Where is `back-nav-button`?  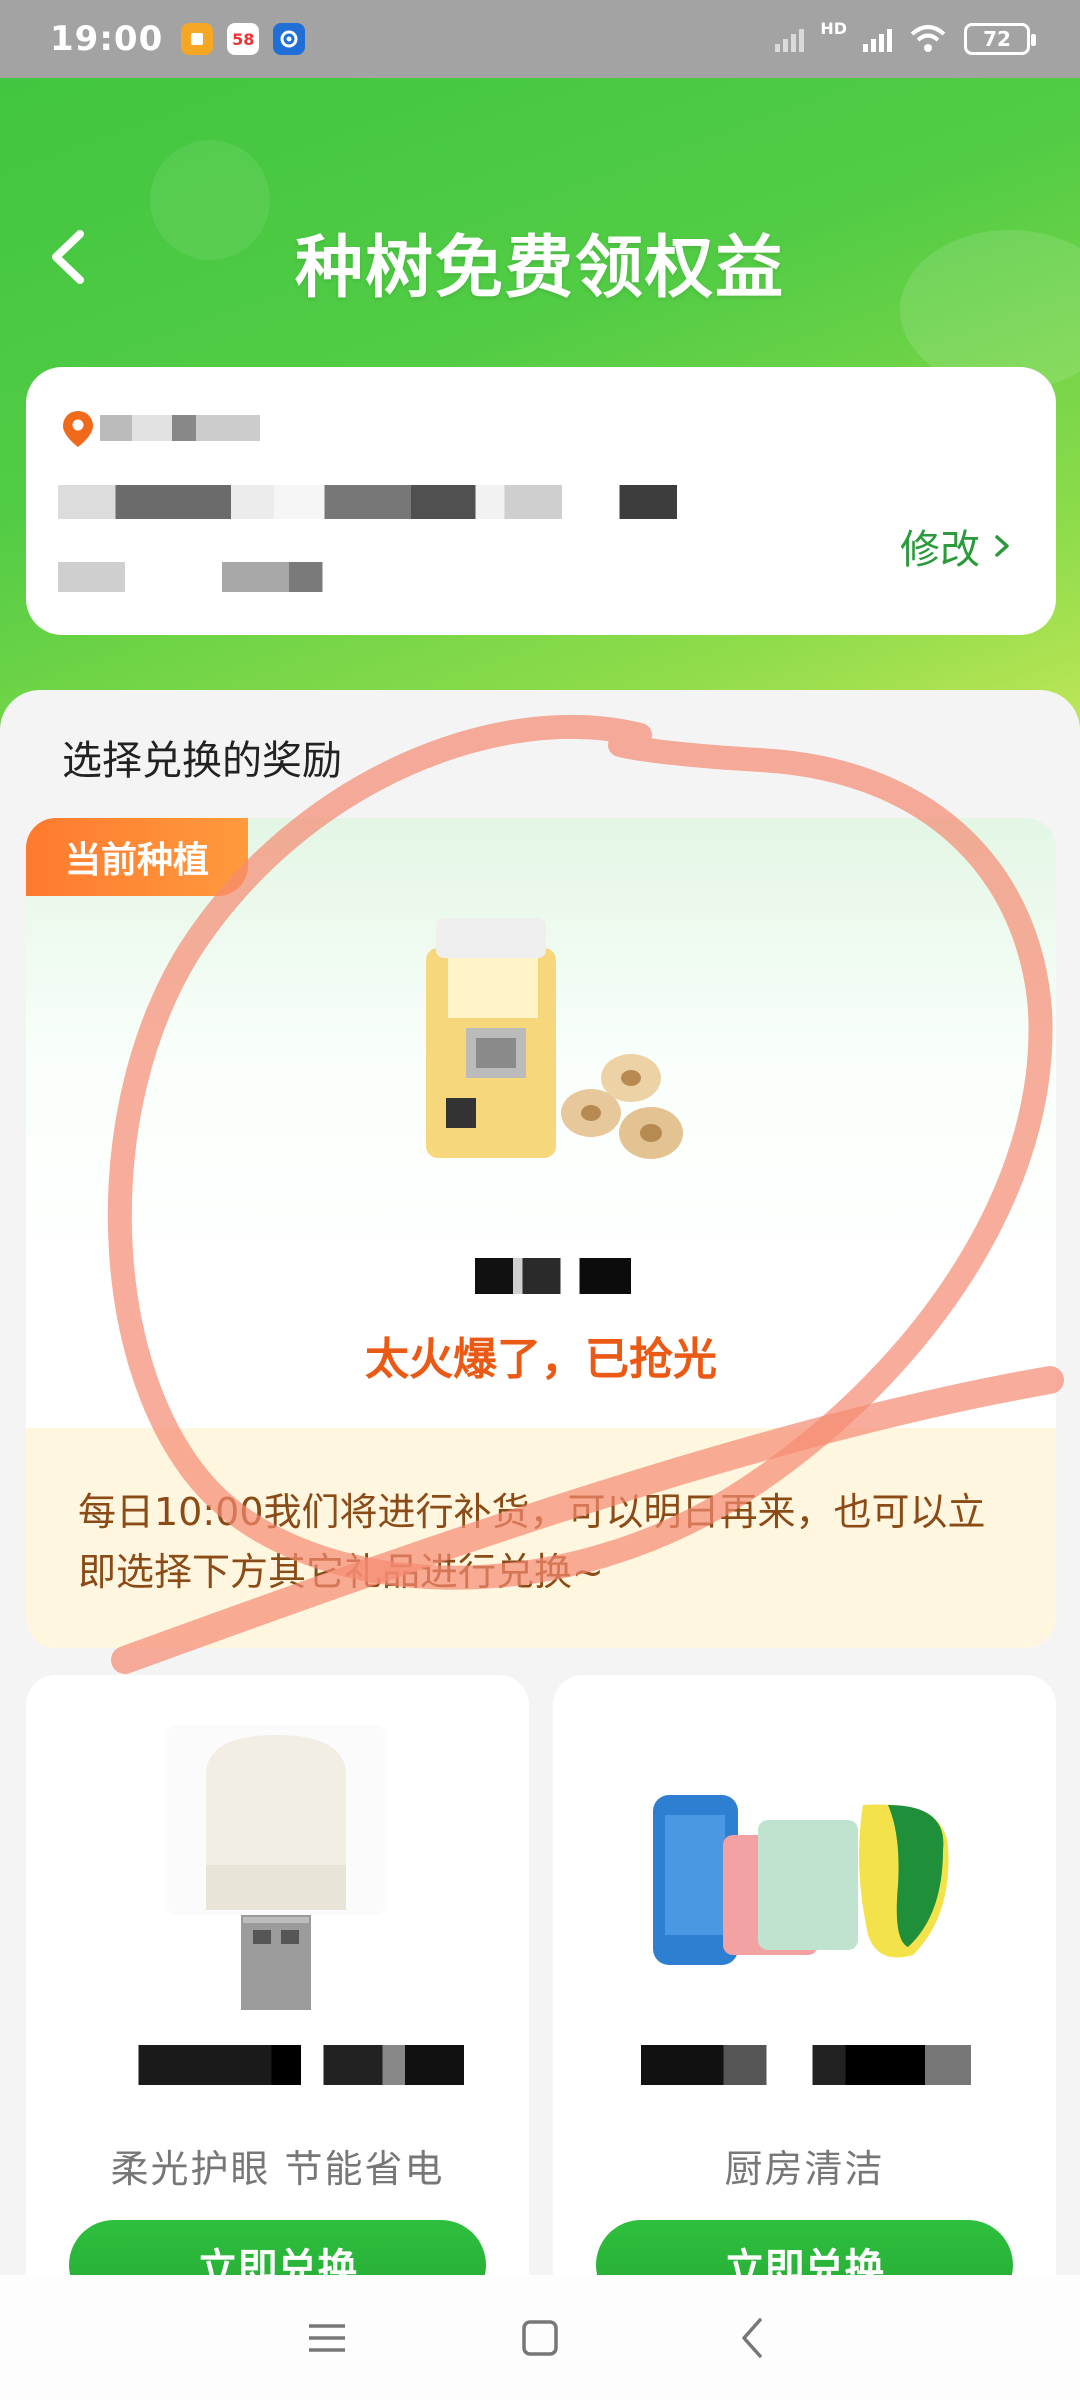
back-nav-button is located at coordinates (753, 2338).